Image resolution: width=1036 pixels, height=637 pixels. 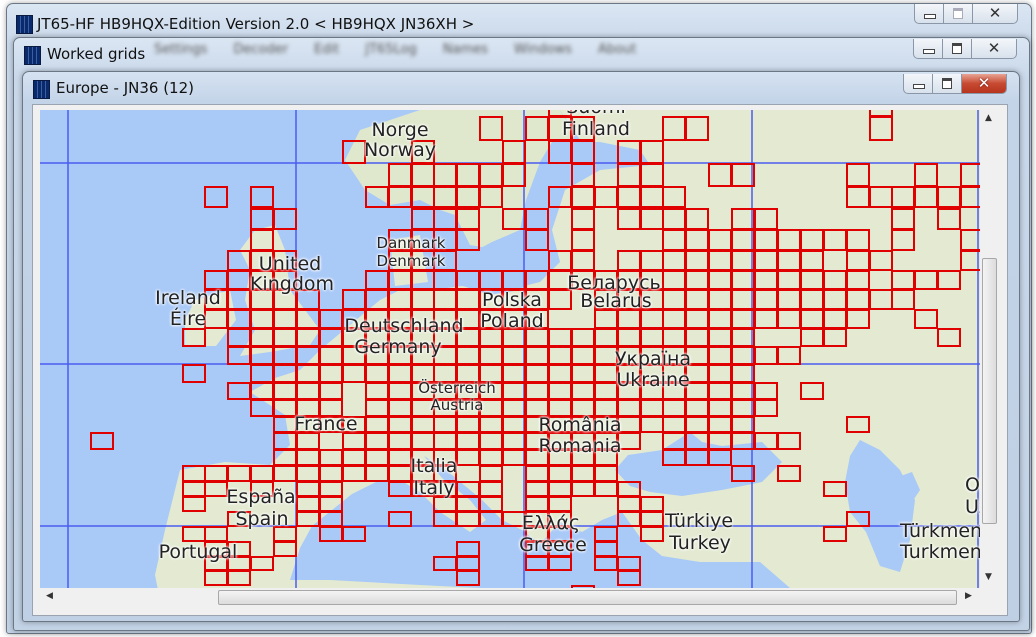 What do you see at coordinates (947, 83) in the screenshot?
I see `map-maximize-button` at bounding box center [947, 83].